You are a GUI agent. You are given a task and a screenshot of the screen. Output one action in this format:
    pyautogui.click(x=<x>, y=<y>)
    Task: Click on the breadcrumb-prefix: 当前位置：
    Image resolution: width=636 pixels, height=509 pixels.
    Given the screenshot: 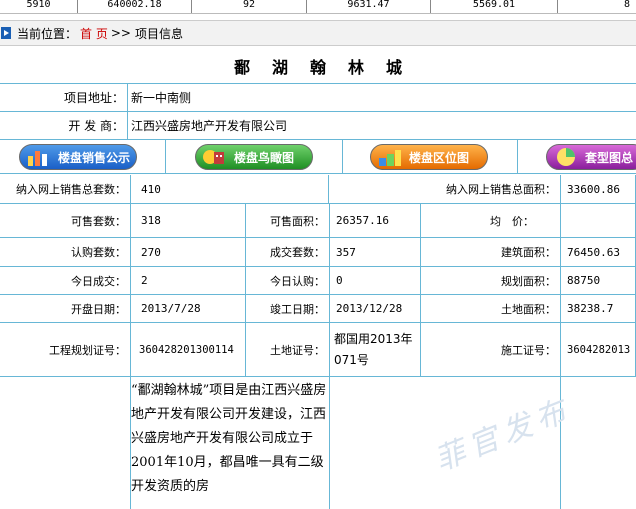 What is the action you would take?
    pyautogui.click(x=47, y=33)
    